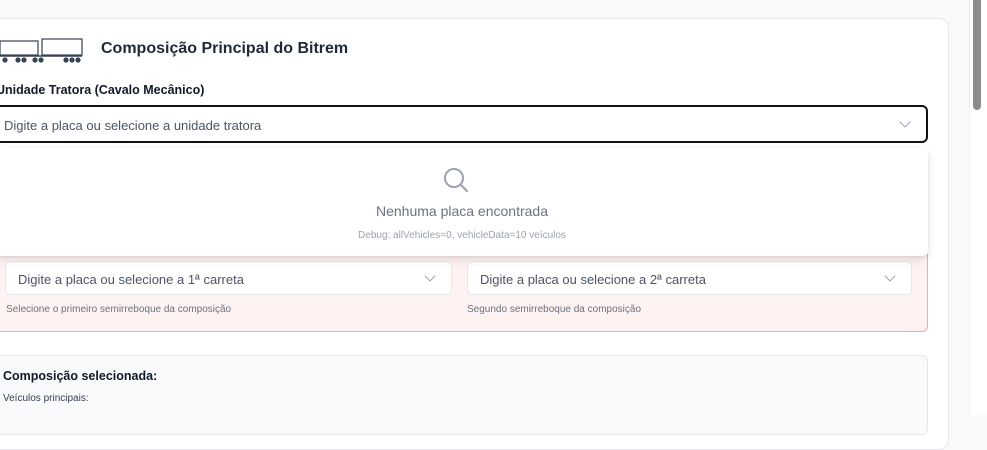  I want to click on no-results-message: Nenhuma placa encontrada, so click(461, 211).